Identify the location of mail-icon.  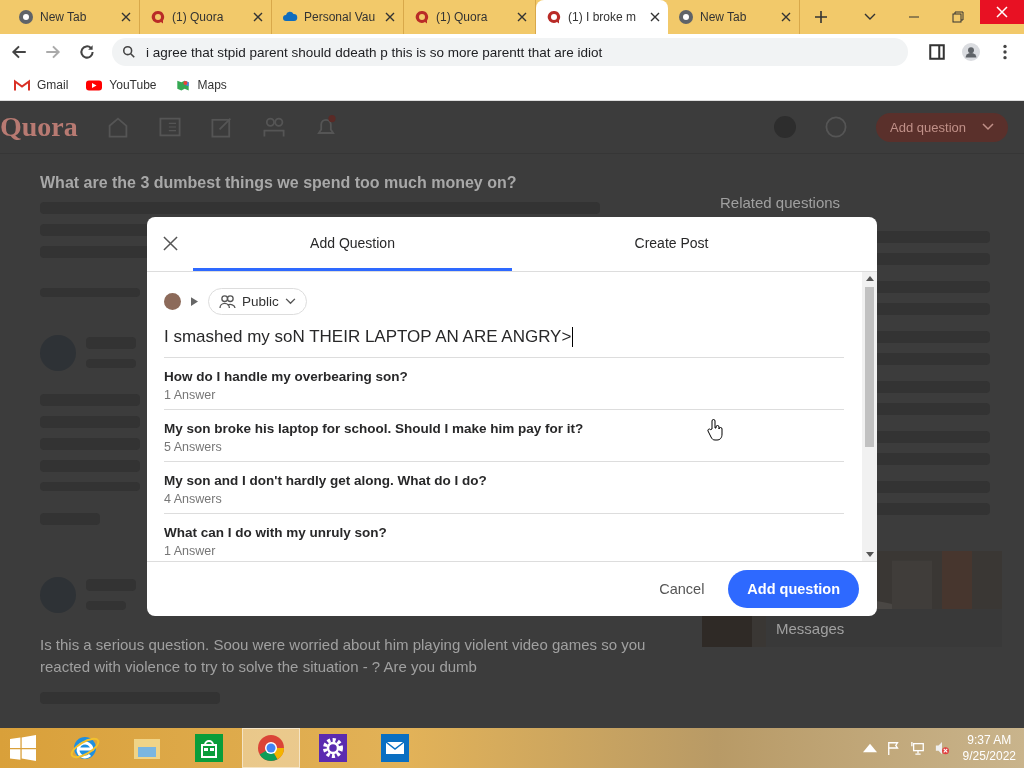
(22, 85).